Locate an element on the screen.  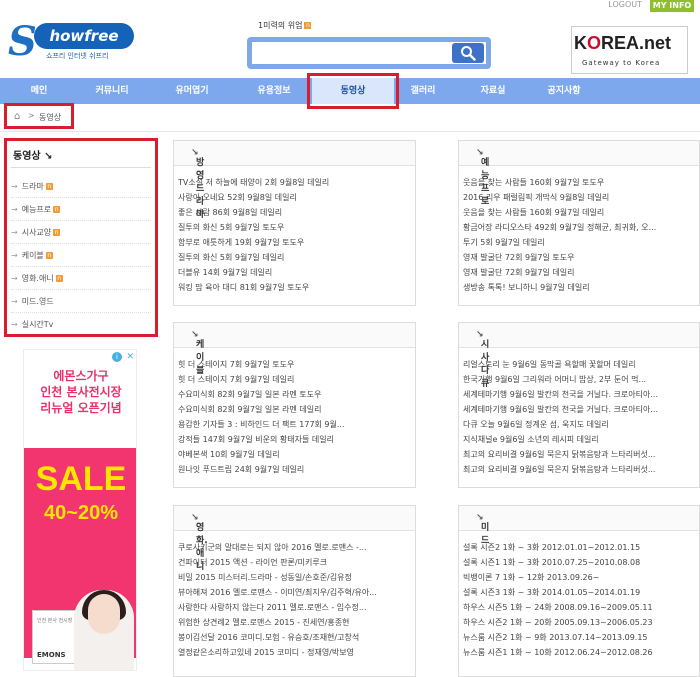
list-item: 야베본색 10회 9월7일 데일리 is located at coordinates (261, 454).